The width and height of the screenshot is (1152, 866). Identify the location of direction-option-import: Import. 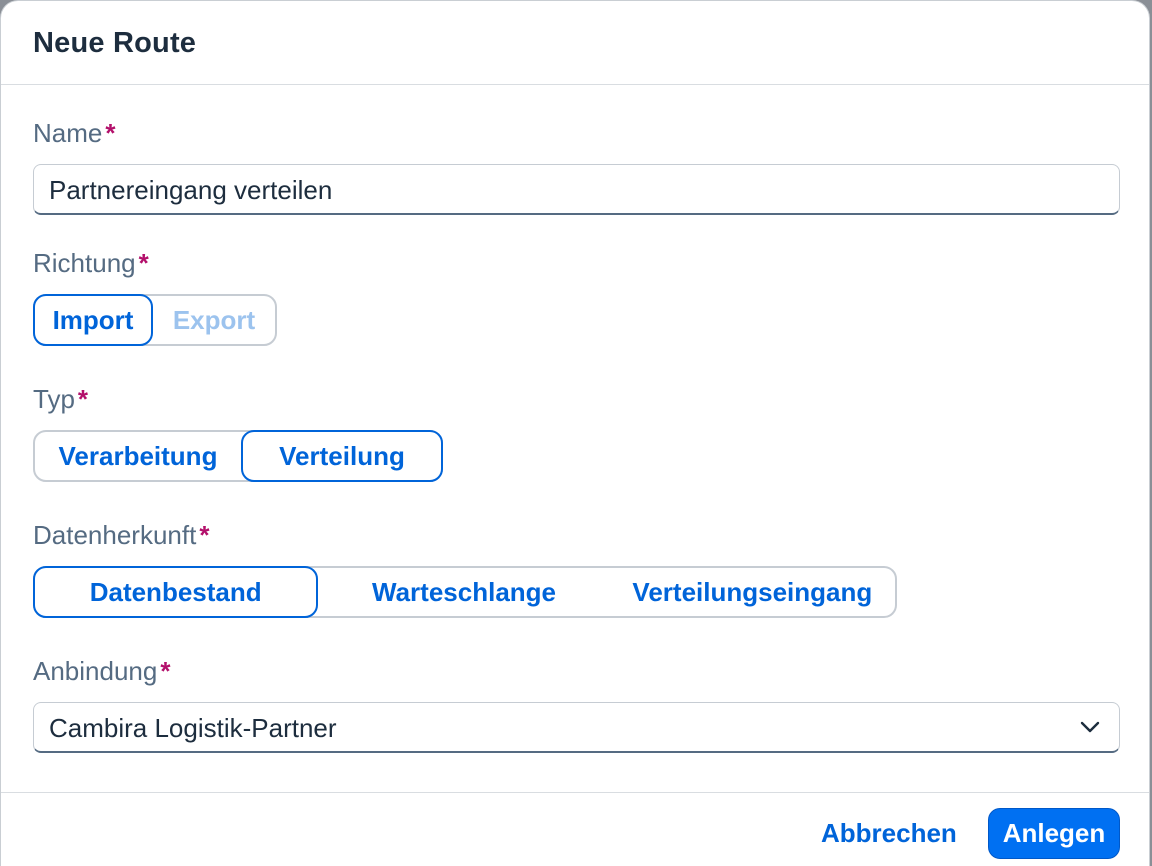
(93, 320).